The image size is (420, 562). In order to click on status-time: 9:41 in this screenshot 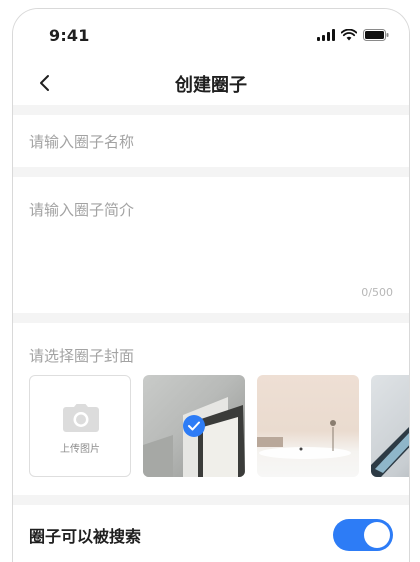, I will do `click(69, 35)`.